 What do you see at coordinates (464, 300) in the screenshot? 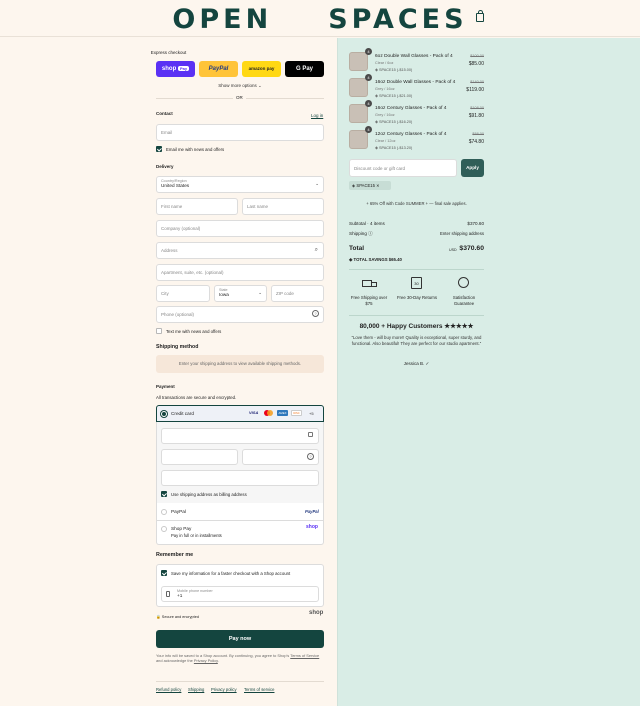
I see `perk-satisfaction: Satisfaction Guarantee` at bounding box center [464, 300].